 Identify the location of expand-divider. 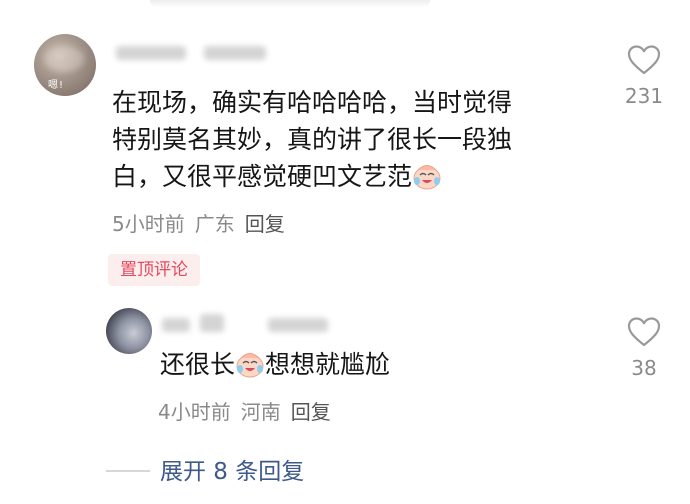
(128, 471).